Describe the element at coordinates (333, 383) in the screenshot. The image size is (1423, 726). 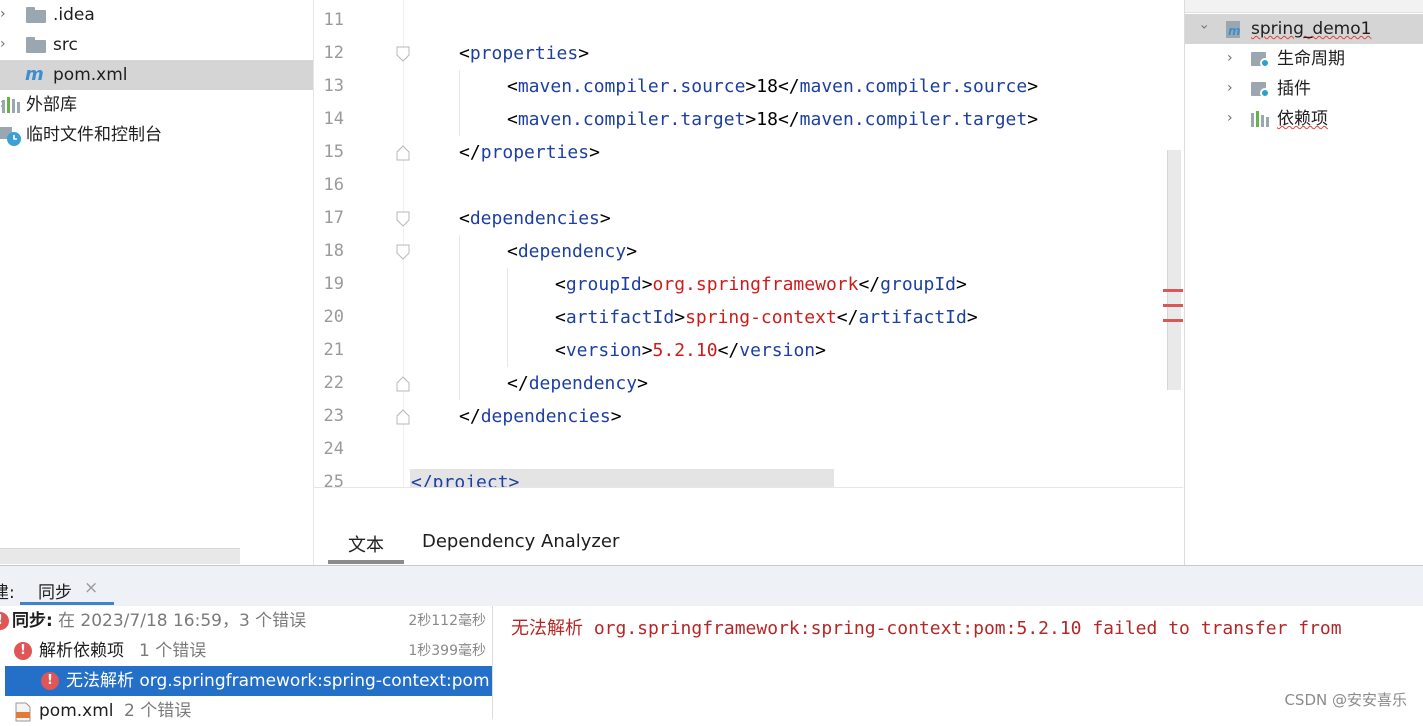
I see `line-number: 22` at that location.